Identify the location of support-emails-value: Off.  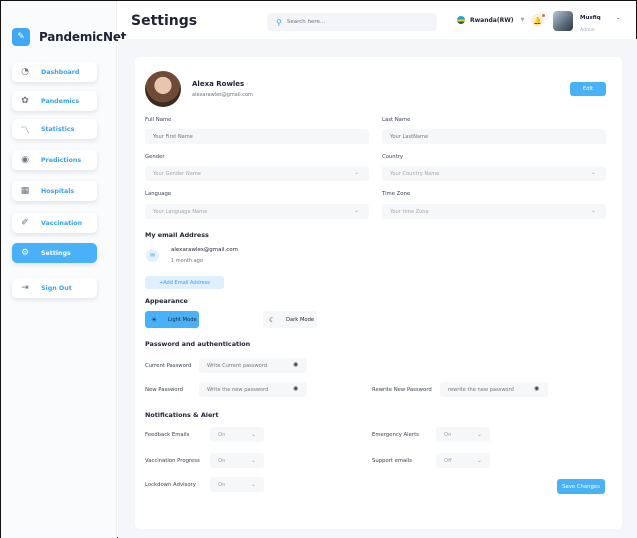
(448, 460).